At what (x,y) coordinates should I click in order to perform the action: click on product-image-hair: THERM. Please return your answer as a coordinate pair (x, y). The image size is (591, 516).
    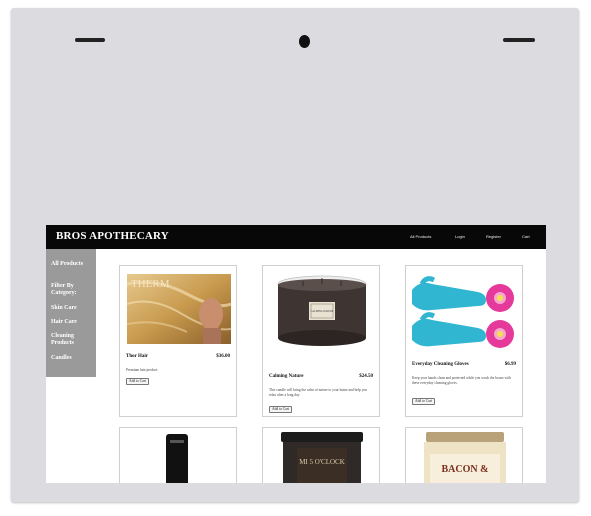
    Looking at the image, I should click on (179, 309).